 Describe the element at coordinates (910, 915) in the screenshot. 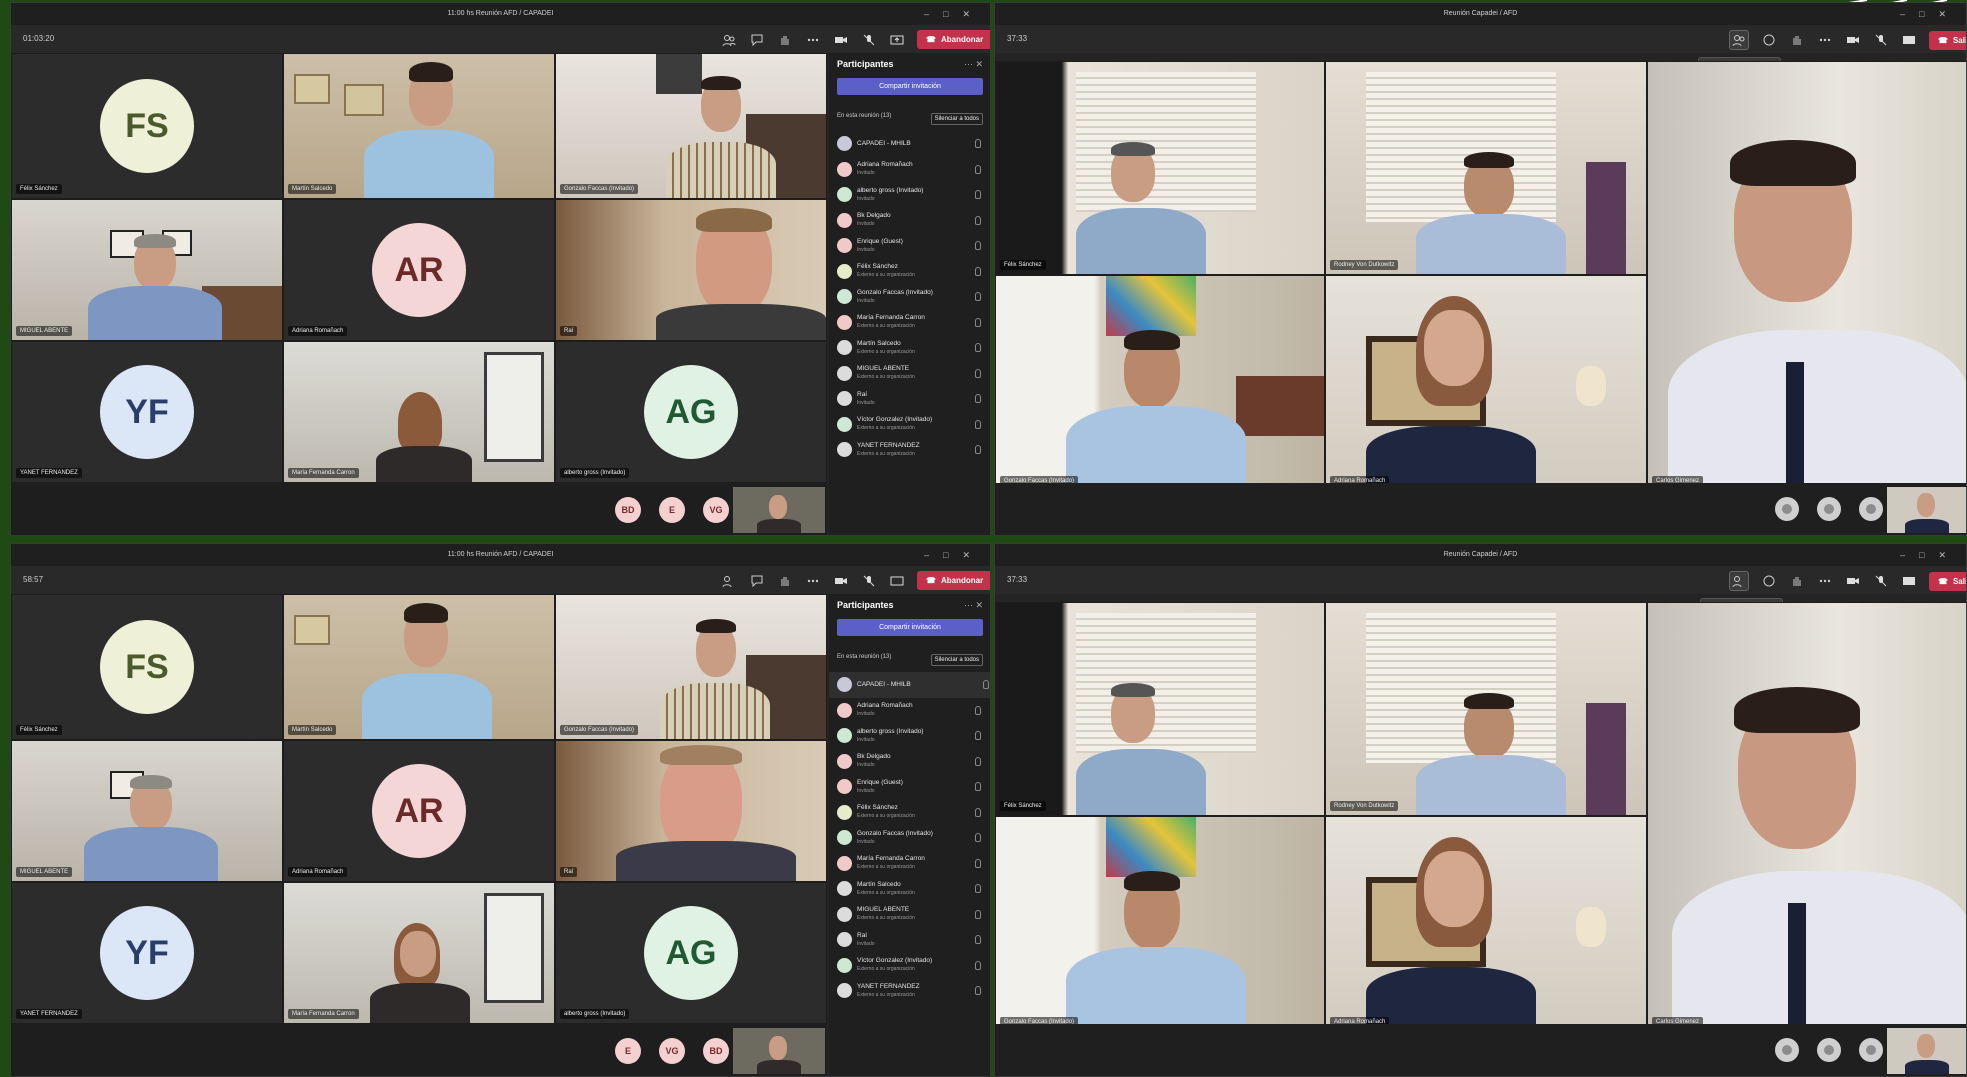

I see `participant-row: MIGUEL ABENTE Externo a su organización` at that location.